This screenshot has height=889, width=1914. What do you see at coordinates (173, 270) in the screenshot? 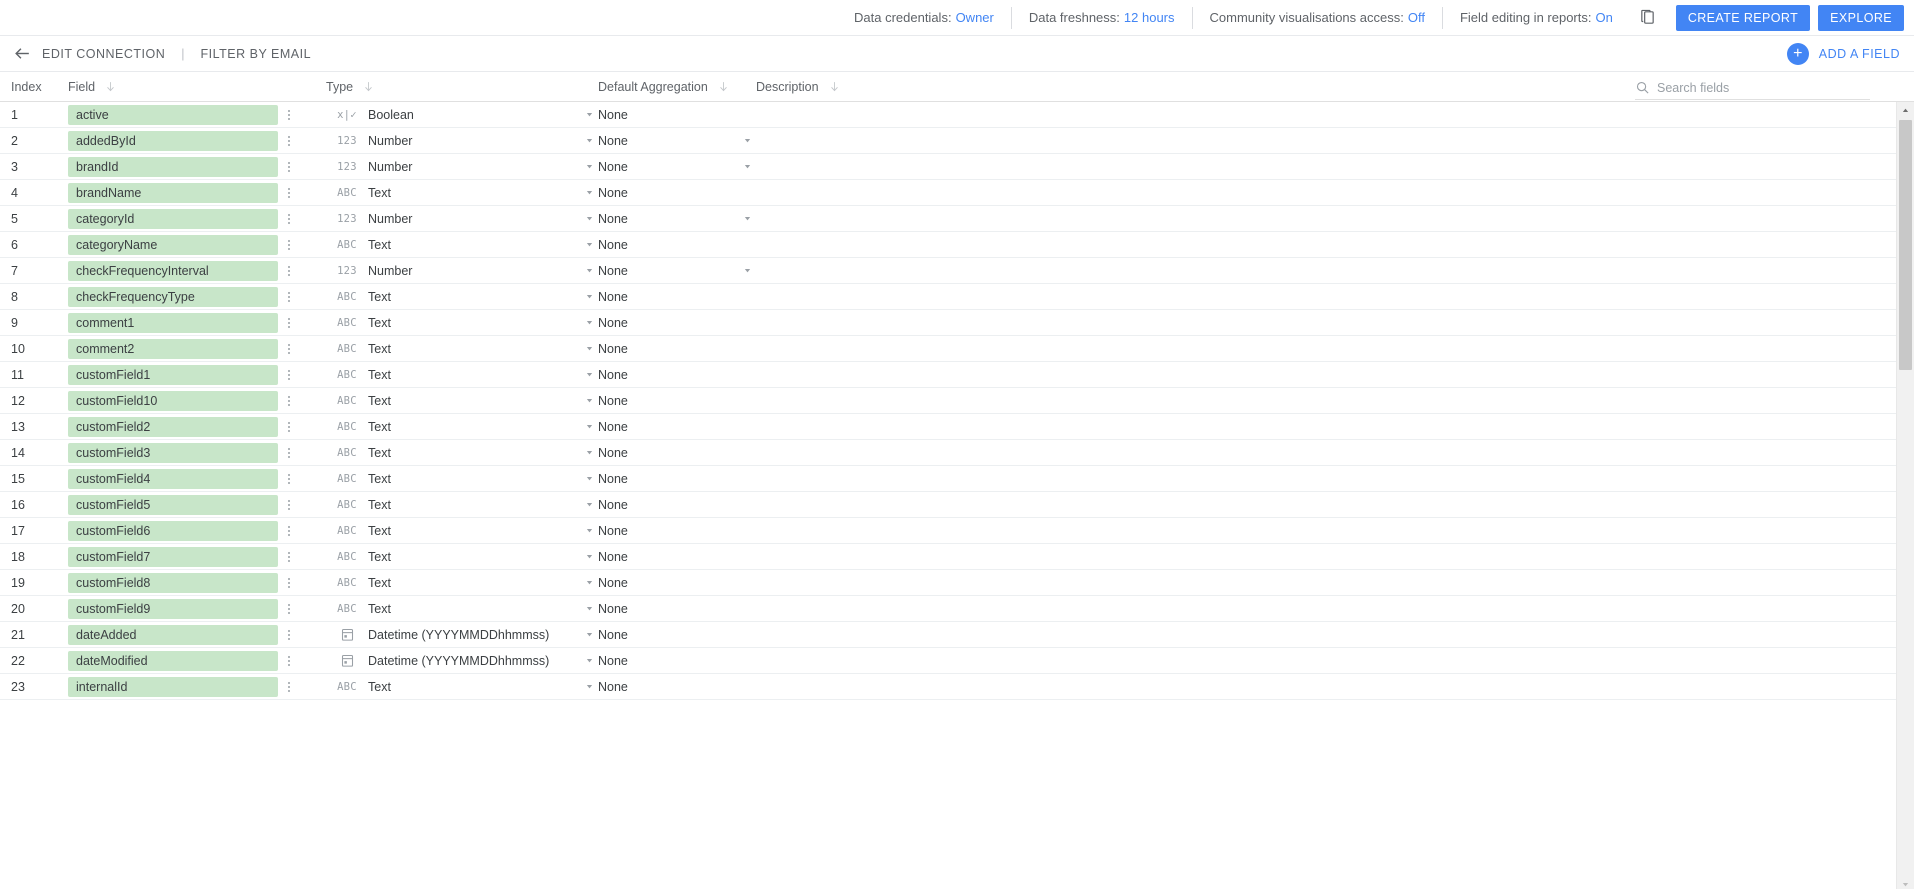
I see `field-name-chip: checkFrequencyInterval` at bounding box center [173, 270].